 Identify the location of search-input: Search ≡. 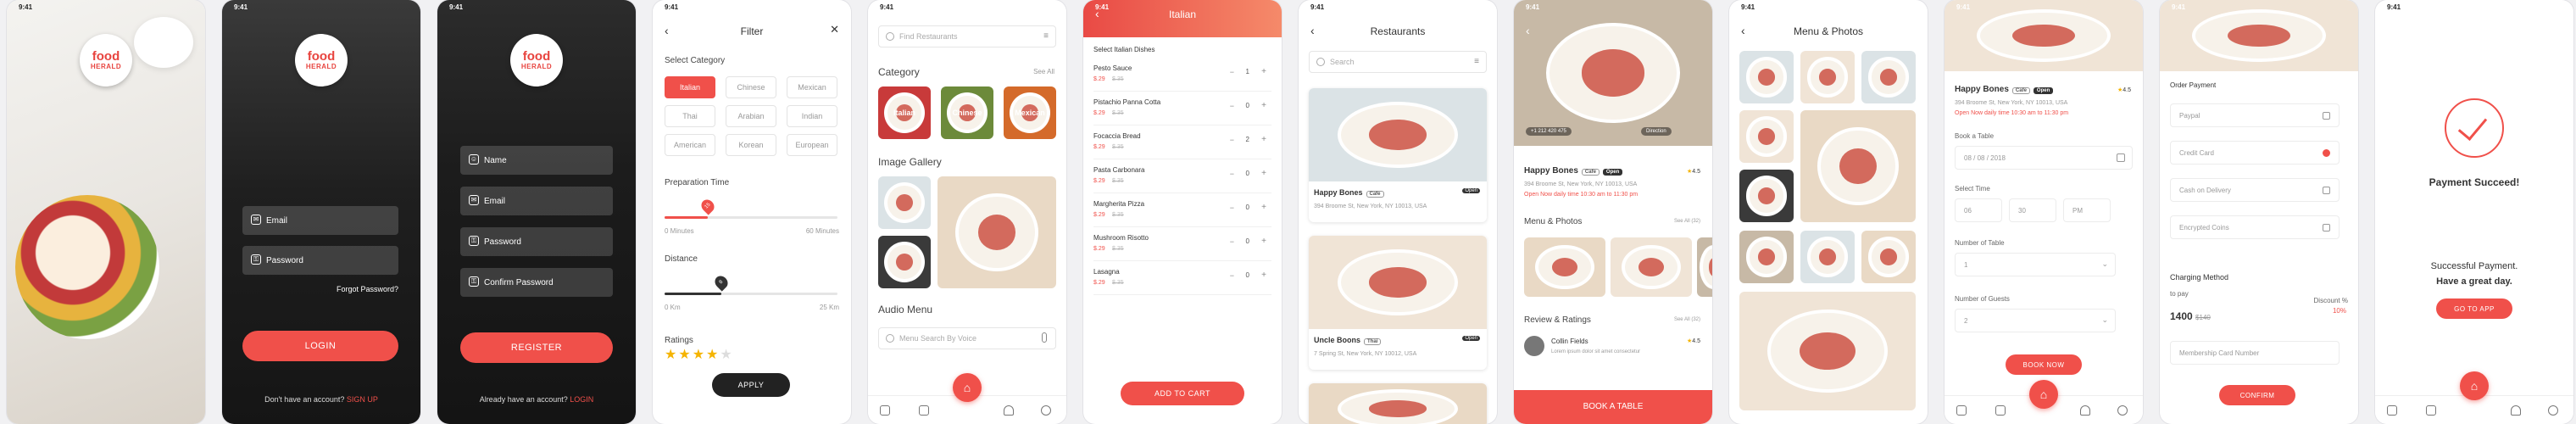
(1398, 62).